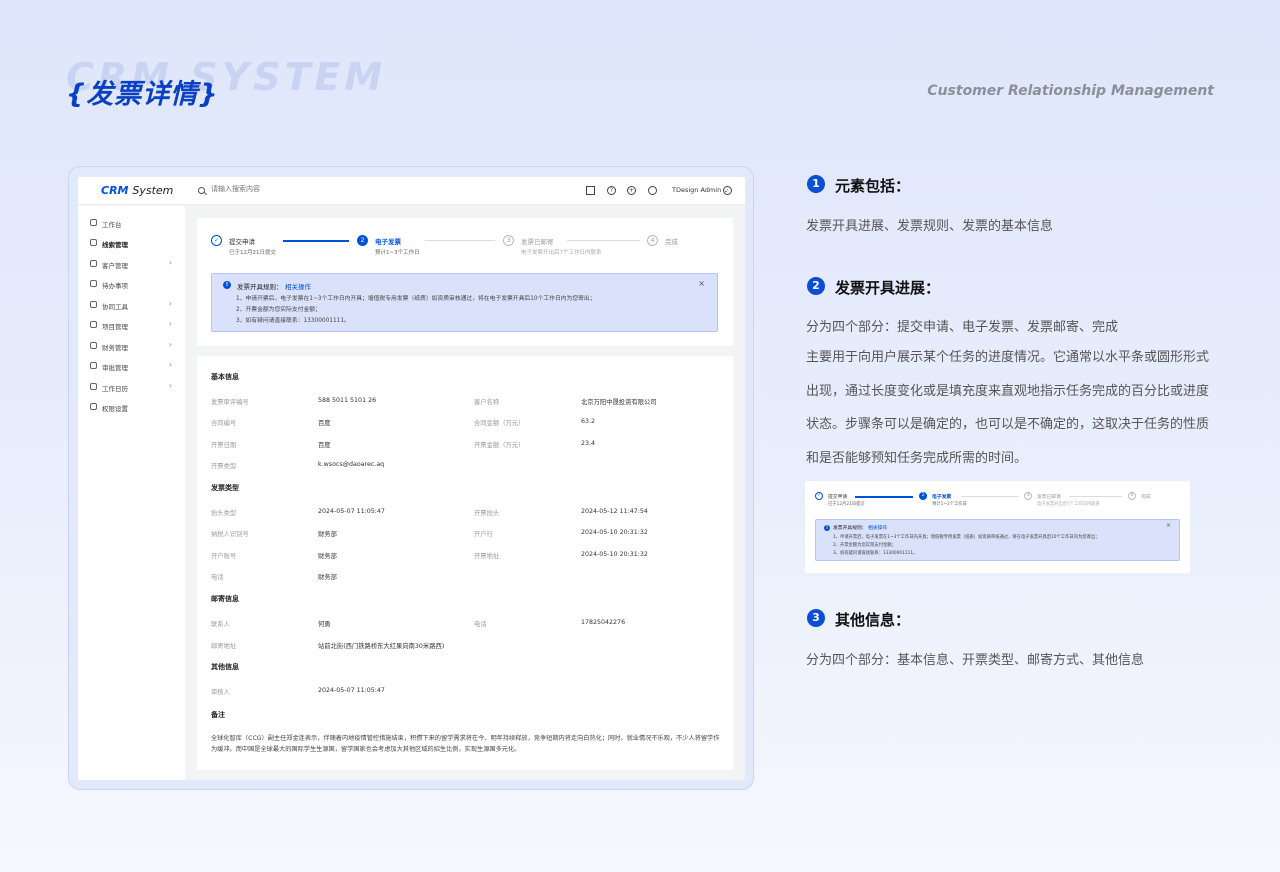 The image size is (1280, 872). What do you see at coordinates (816, 286) in the screenshot?
I see `section-number-2: 2` at bounding box center [816, 286].